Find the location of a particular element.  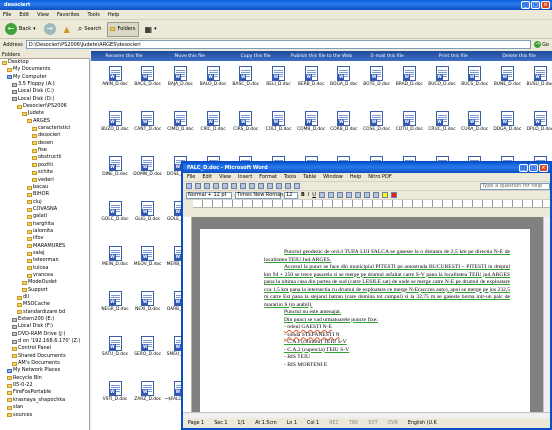

paste-icon is located at coordinates (261, 186).